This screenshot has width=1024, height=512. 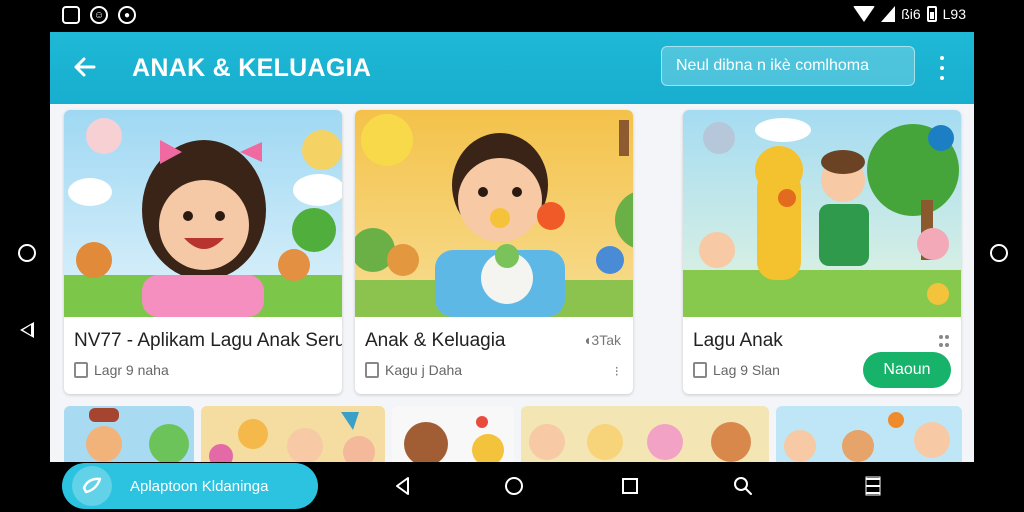 What do you see at coordinates (822, 213) in the screenshot?
I see `animals-thumbnail-image` at bounding box center [822, 213].